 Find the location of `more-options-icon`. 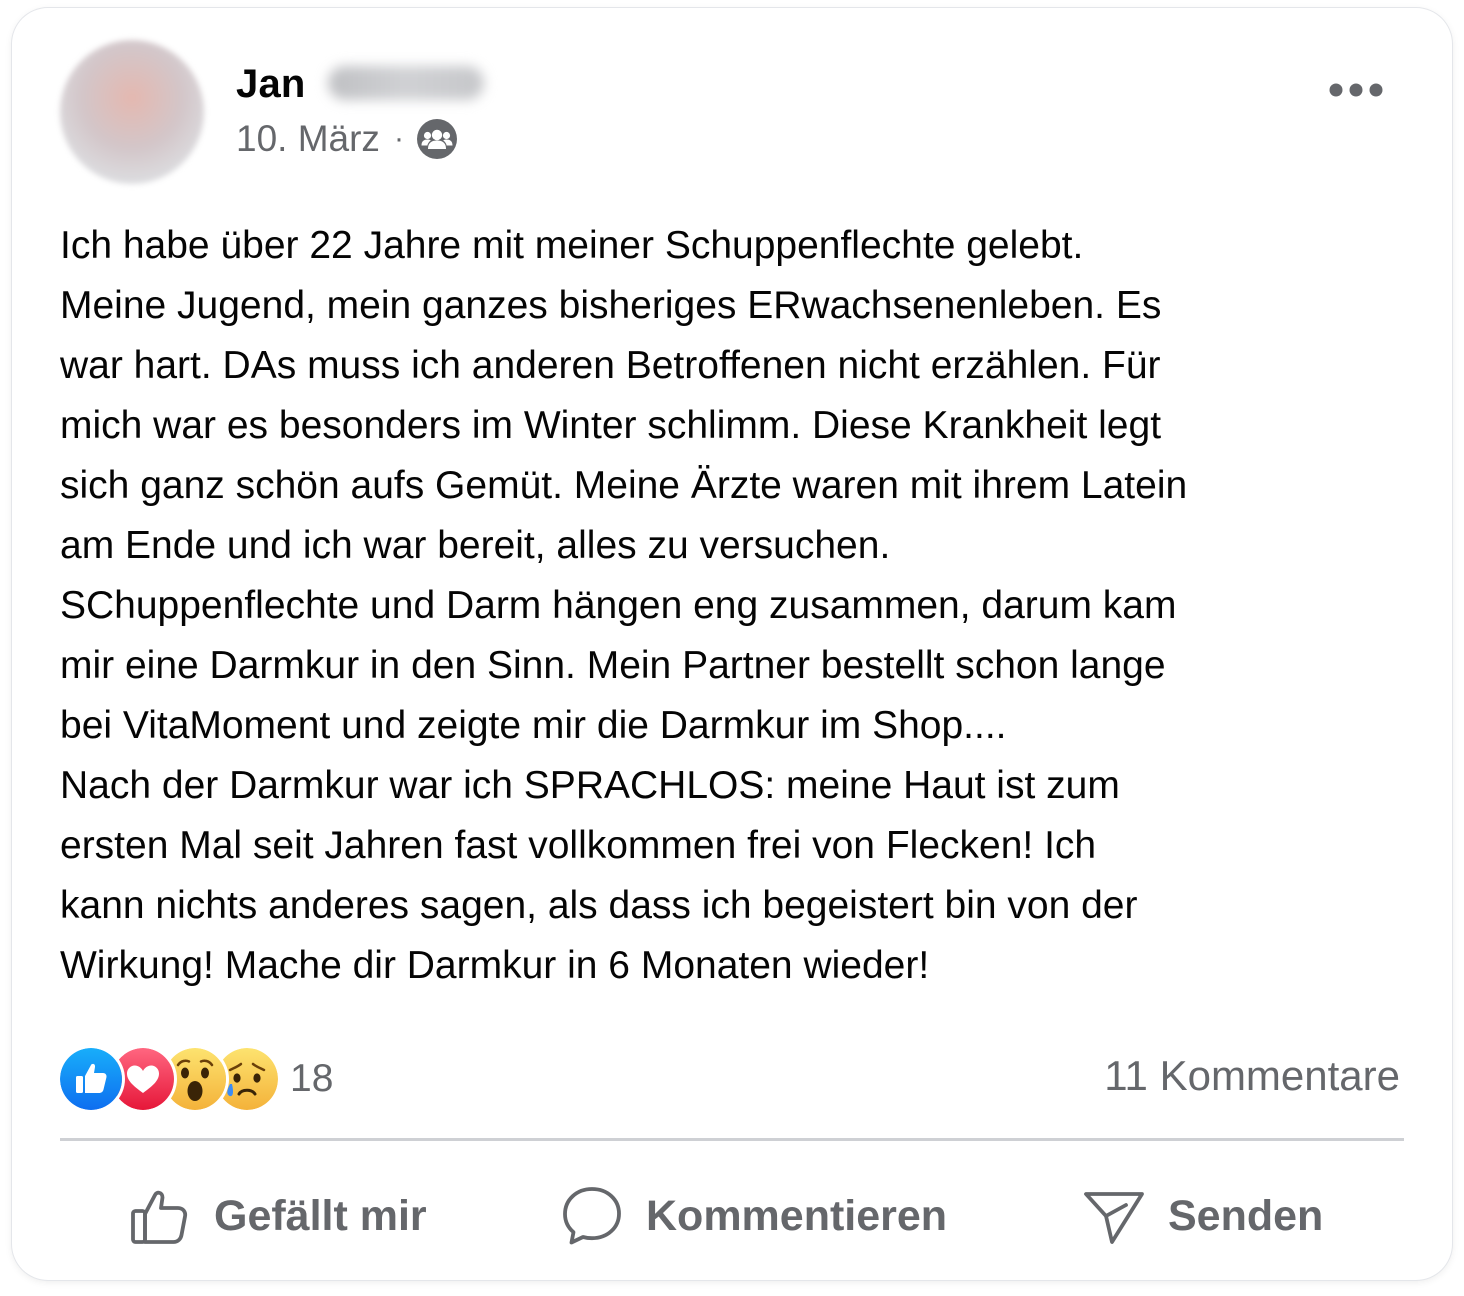

more-options-icon is located at coordinates (1356, 90).